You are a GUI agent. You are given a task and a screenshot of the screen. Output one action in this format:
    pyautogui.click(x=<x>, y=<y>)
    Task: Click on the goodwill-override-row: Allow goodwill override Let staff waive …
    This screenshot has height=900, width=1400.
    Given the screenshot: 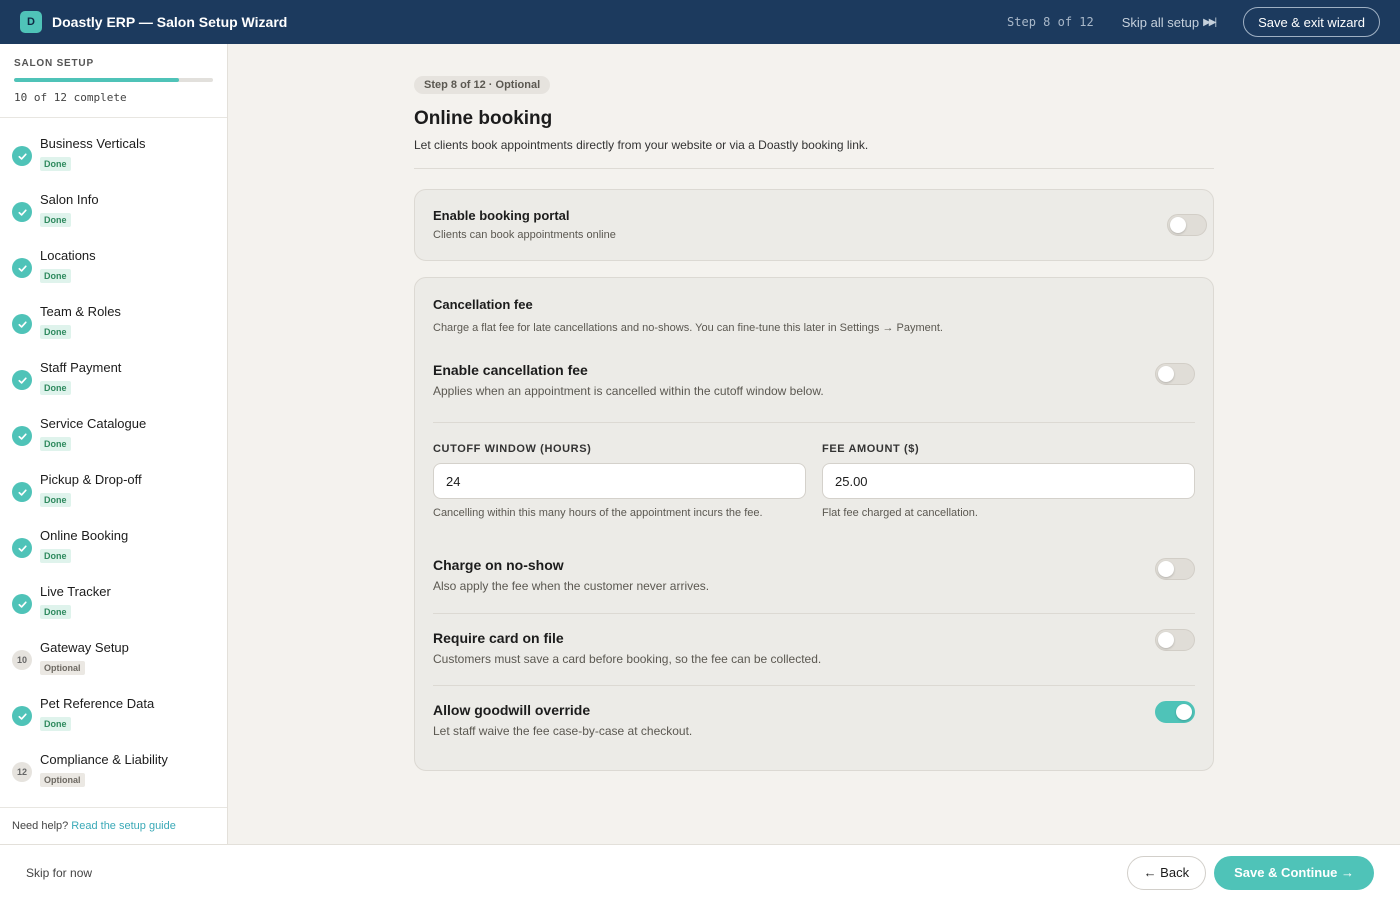 What is the action you would take?
    pyautogui.click(x=814, y=721)
    